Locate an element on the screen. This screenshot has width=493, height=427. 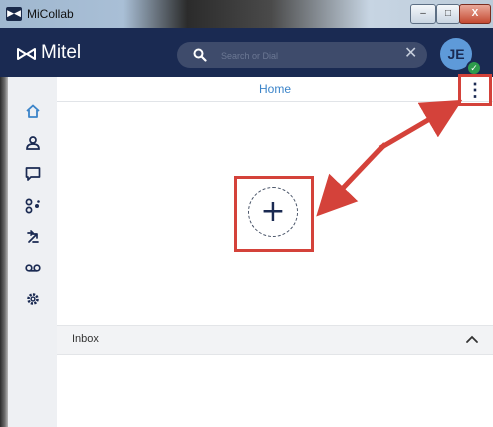
sidebar is located at coordinates (32, 252).